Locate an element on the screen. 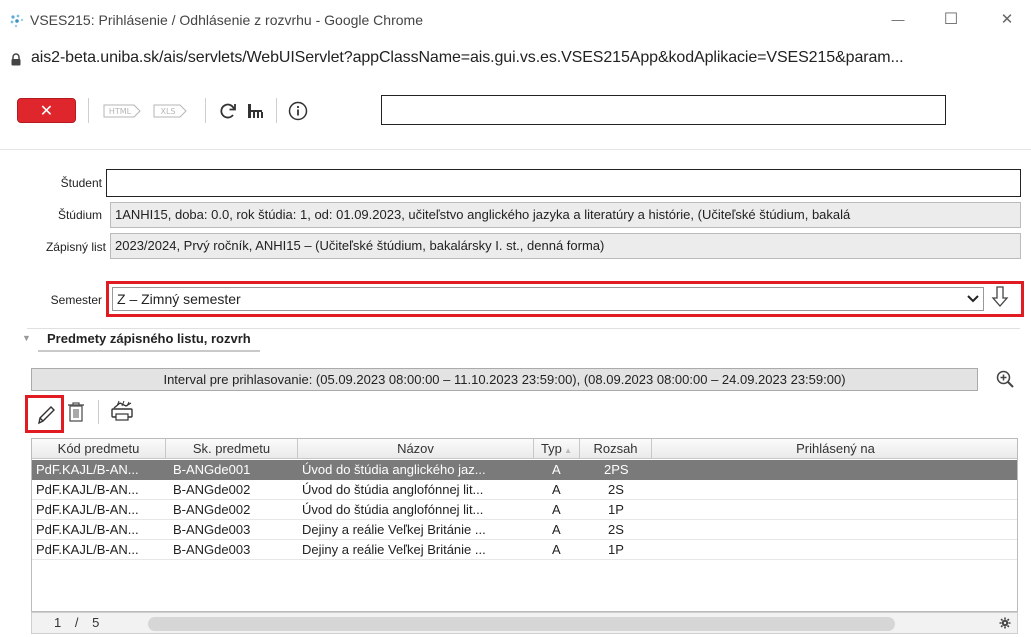  lock-icon is located at coordinates (16, 59).